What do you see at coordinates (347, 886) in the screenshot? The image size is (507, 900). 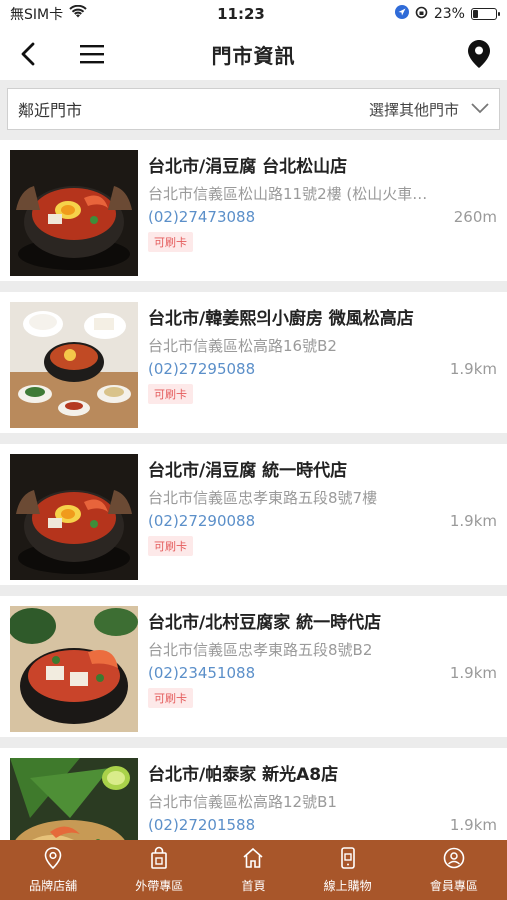 I see `tab-label: 線上購物` at bounding box center [347, 886].